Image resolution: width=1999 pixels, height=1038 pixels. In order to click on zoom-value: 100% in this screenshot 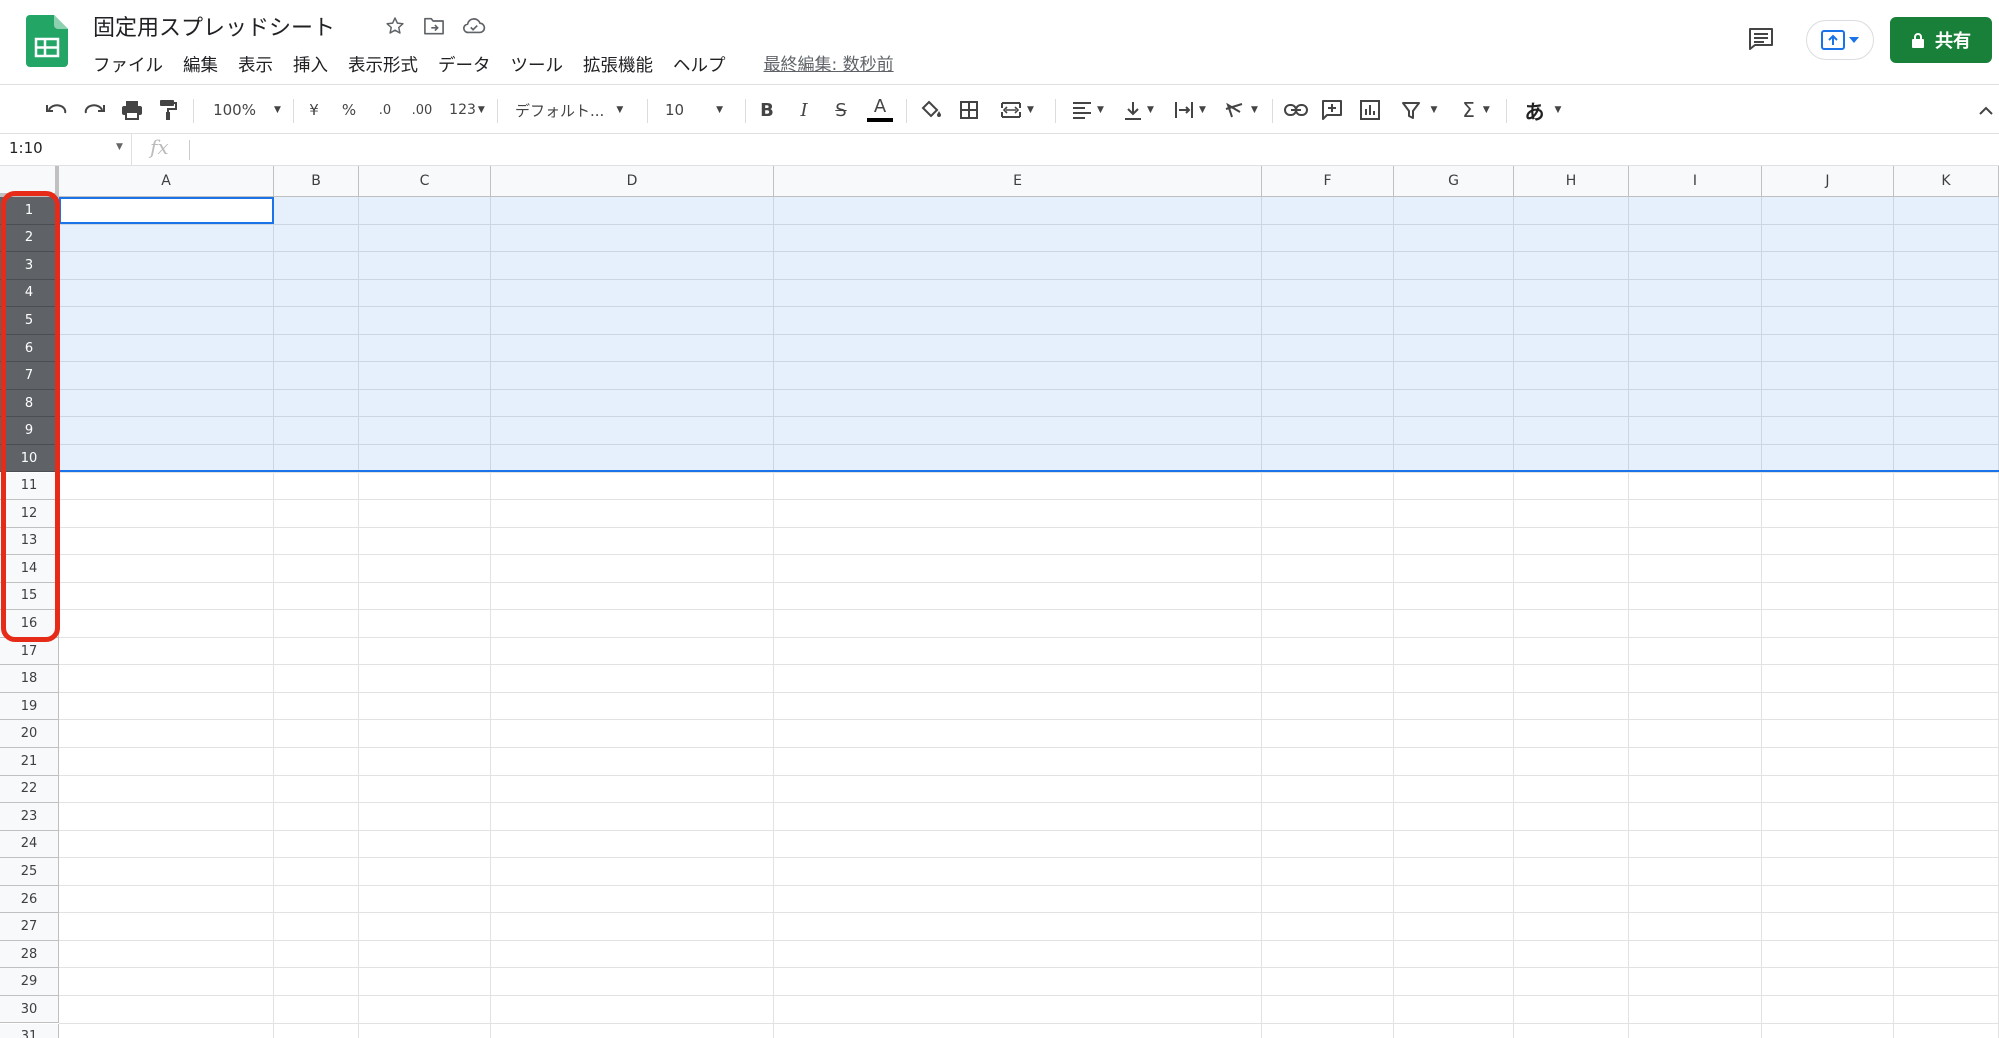, I will do `click(234, 110)`.